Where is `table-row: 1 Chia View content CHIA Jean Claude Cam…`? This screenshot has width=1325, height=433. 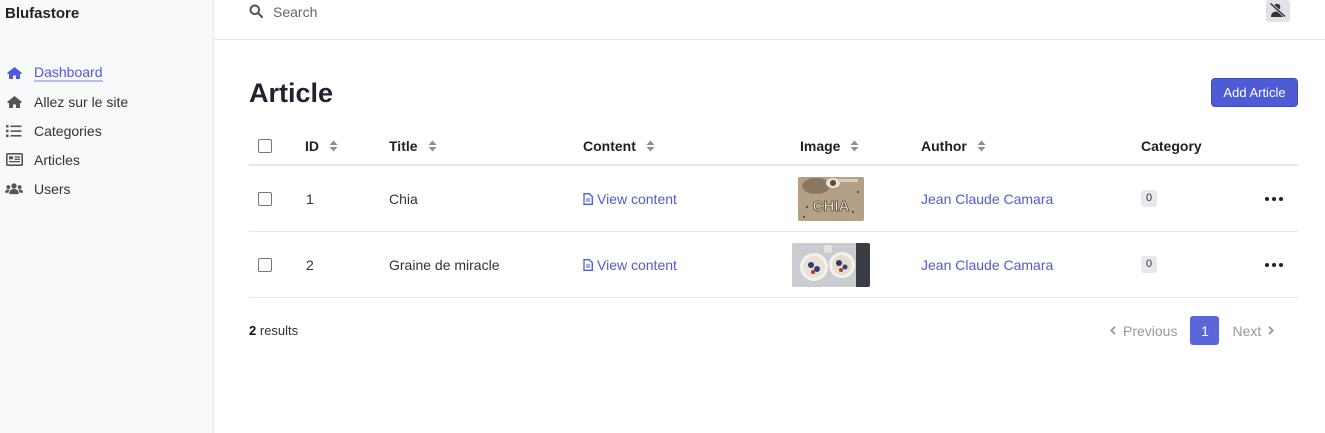 table-row: 1 Chia View content CHIA Jean Claude Cam… is located at coordinates (773, 199).